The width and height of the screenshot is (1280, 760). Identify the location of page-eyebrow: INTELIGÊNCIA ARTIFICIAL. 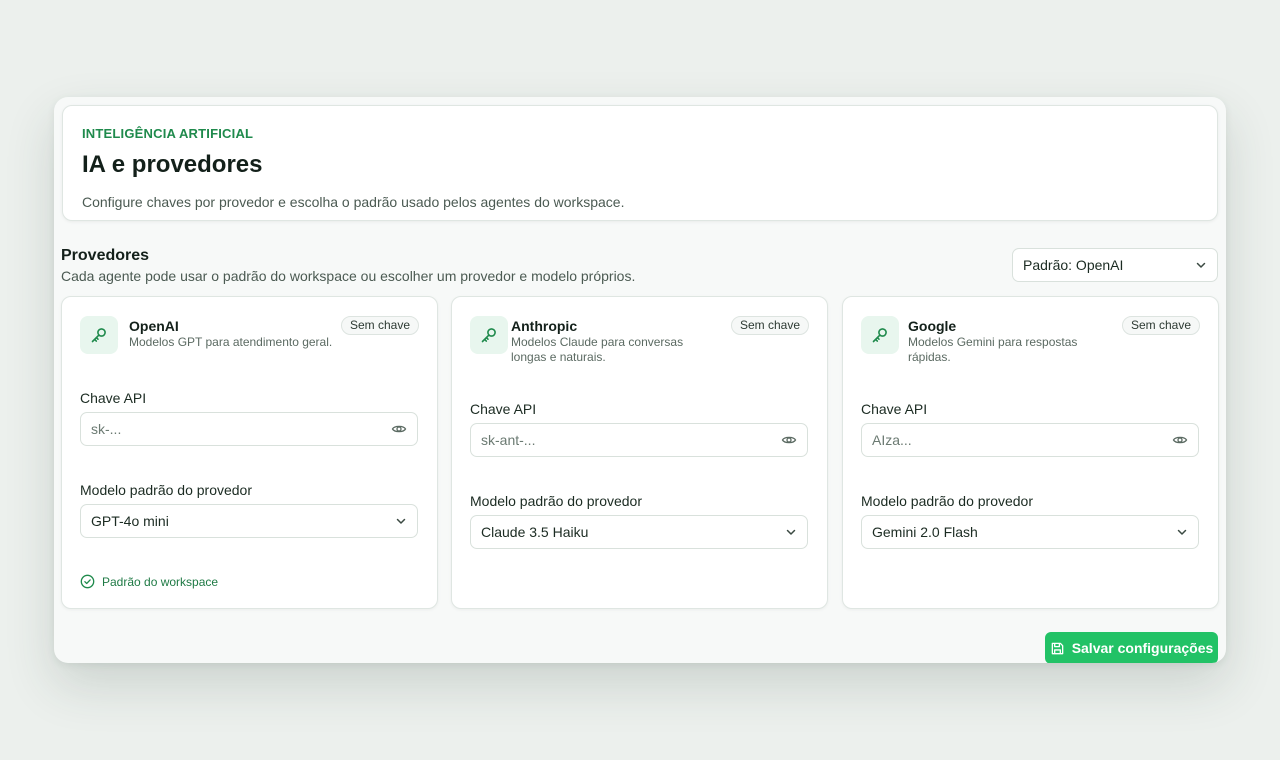
(168, 133).